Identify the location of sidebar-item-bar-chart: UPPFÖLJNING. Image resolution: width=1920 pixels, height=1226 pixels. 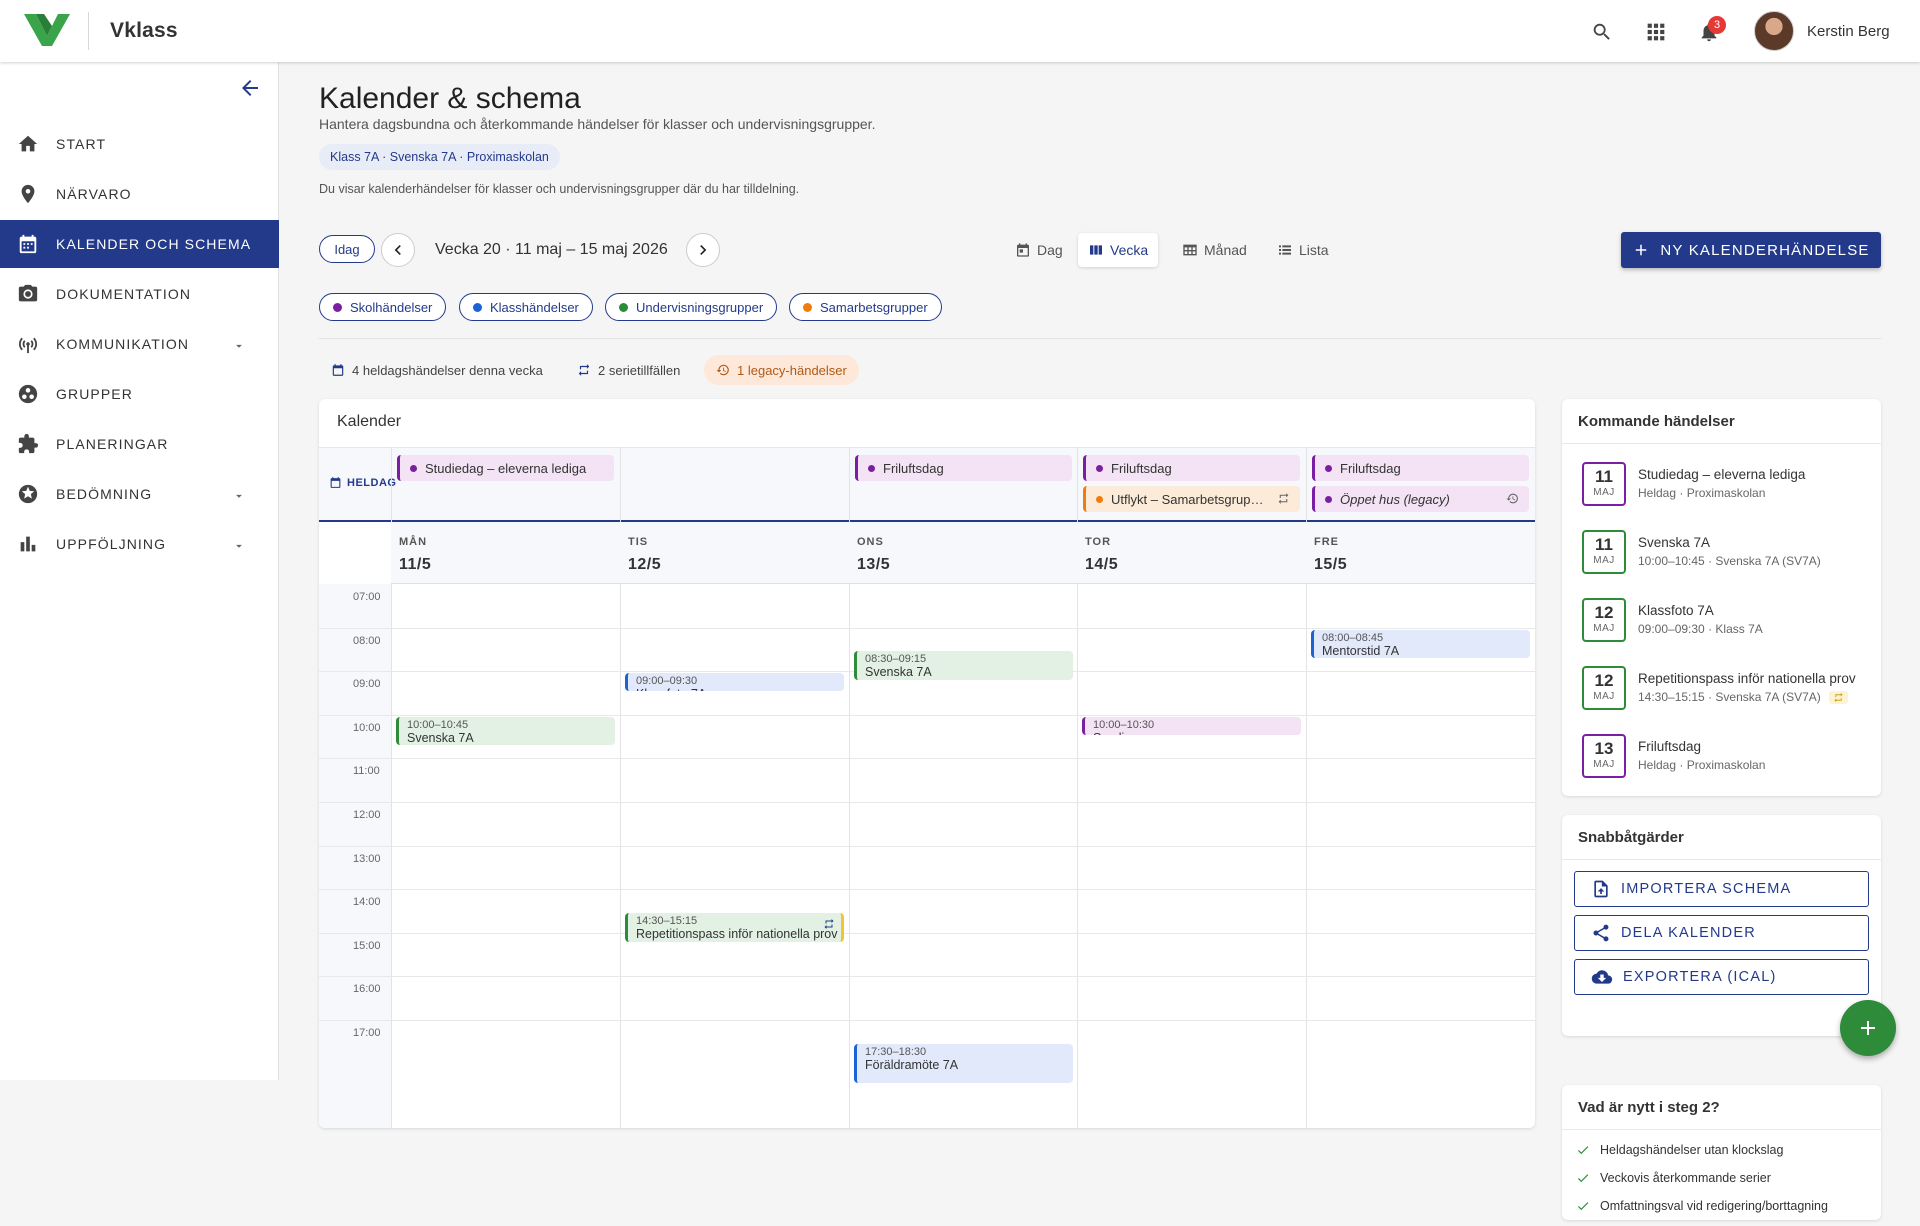
(139, 544).